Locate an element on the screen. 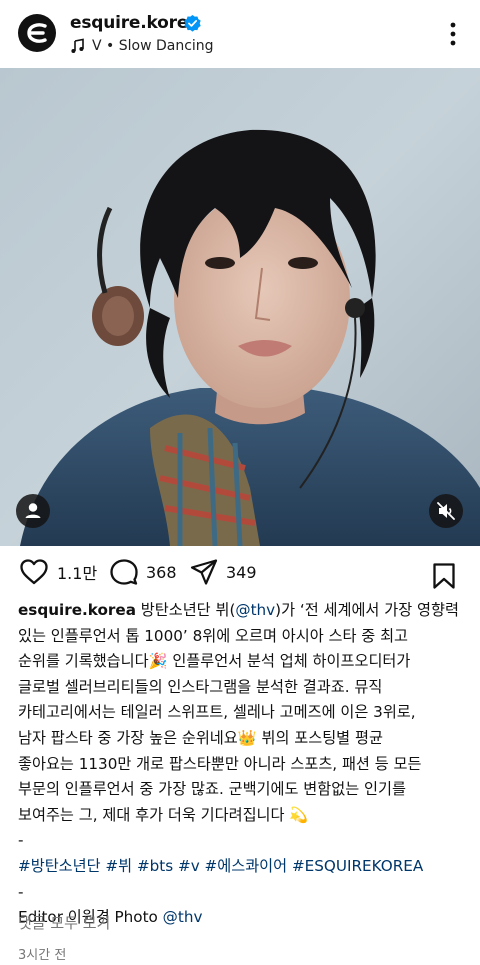  muted-speaker-icon is located at coordinates (446, 511).